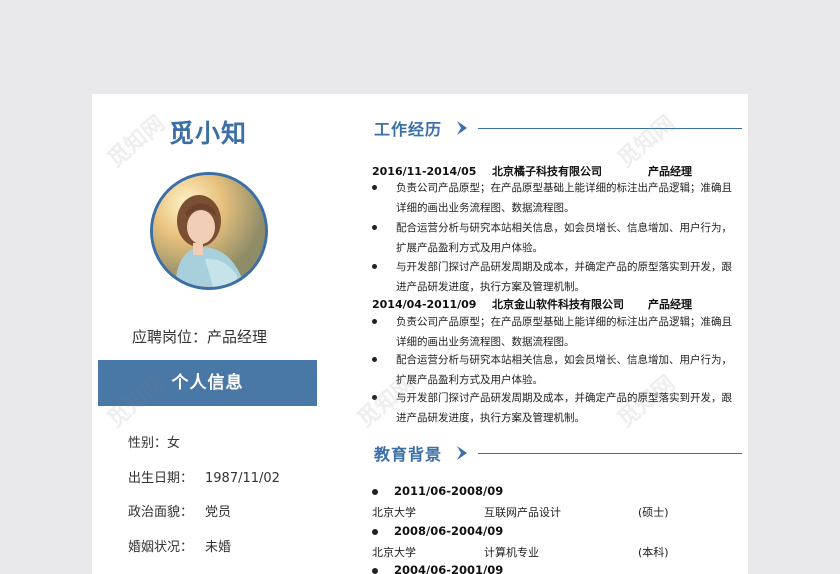  I want to click on job-header: 2016/11-2014/05 北京橘子科技有限公司 产品经理, so click(532, 171).